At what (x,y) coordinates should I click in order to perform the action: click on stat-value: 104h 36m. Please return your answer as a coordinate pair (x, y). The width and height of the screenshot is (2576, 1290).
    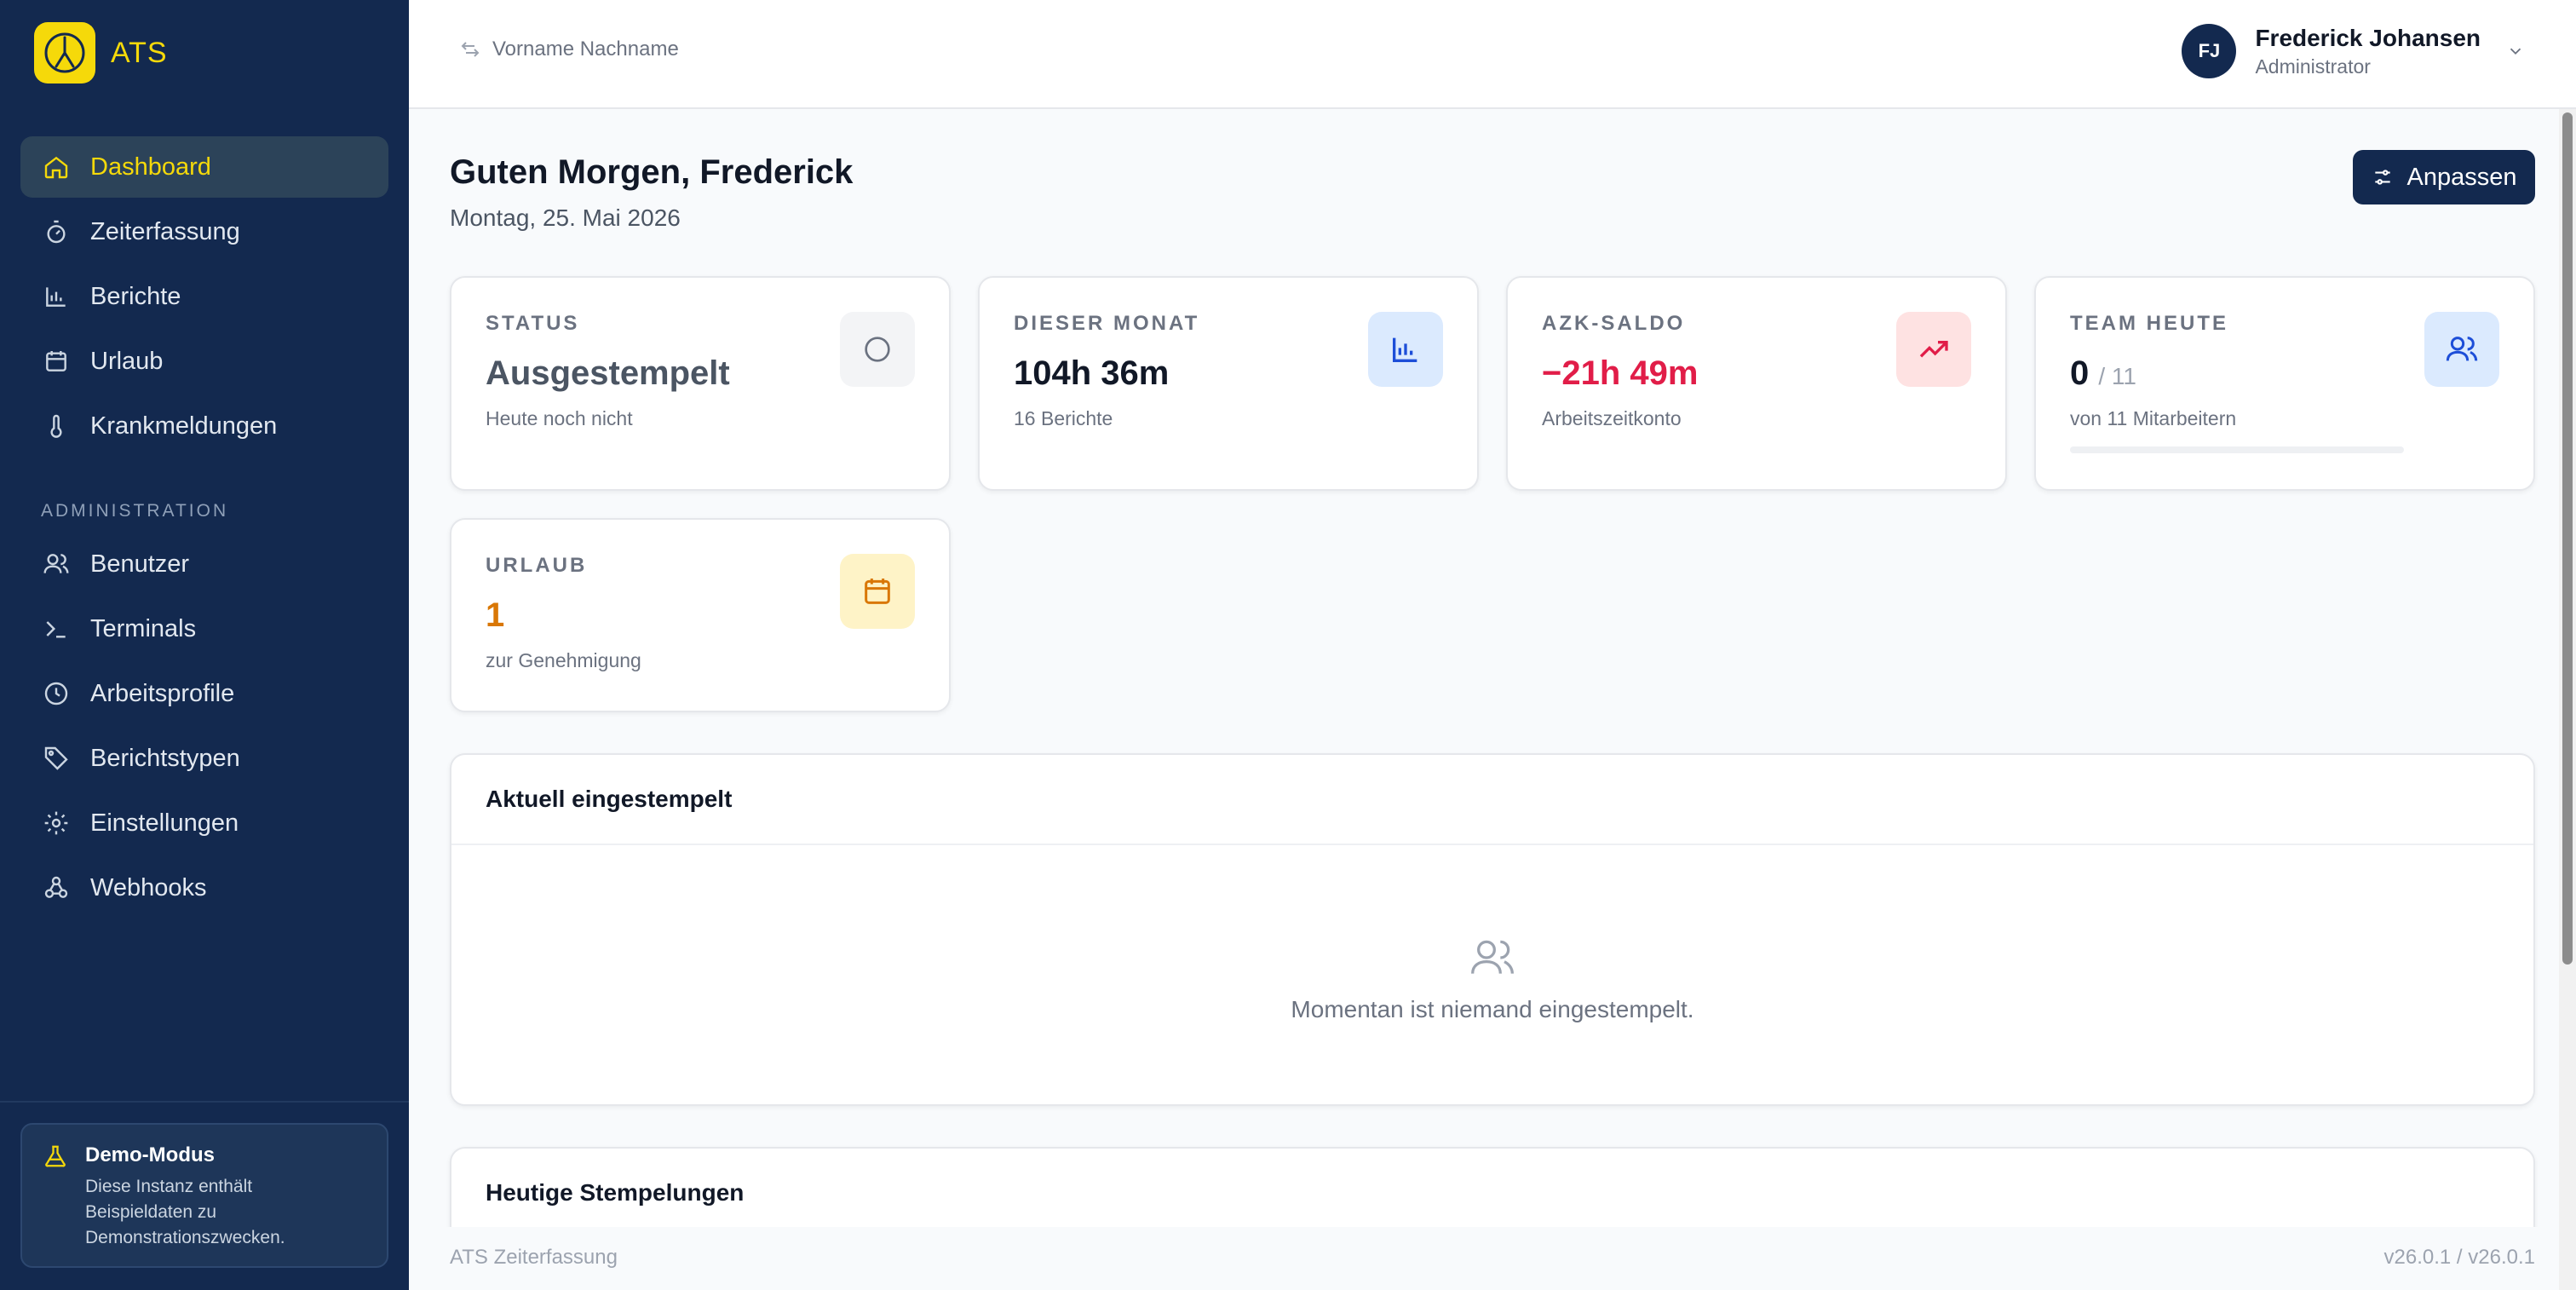
    Looking at the image, I should click on (1092, 373).